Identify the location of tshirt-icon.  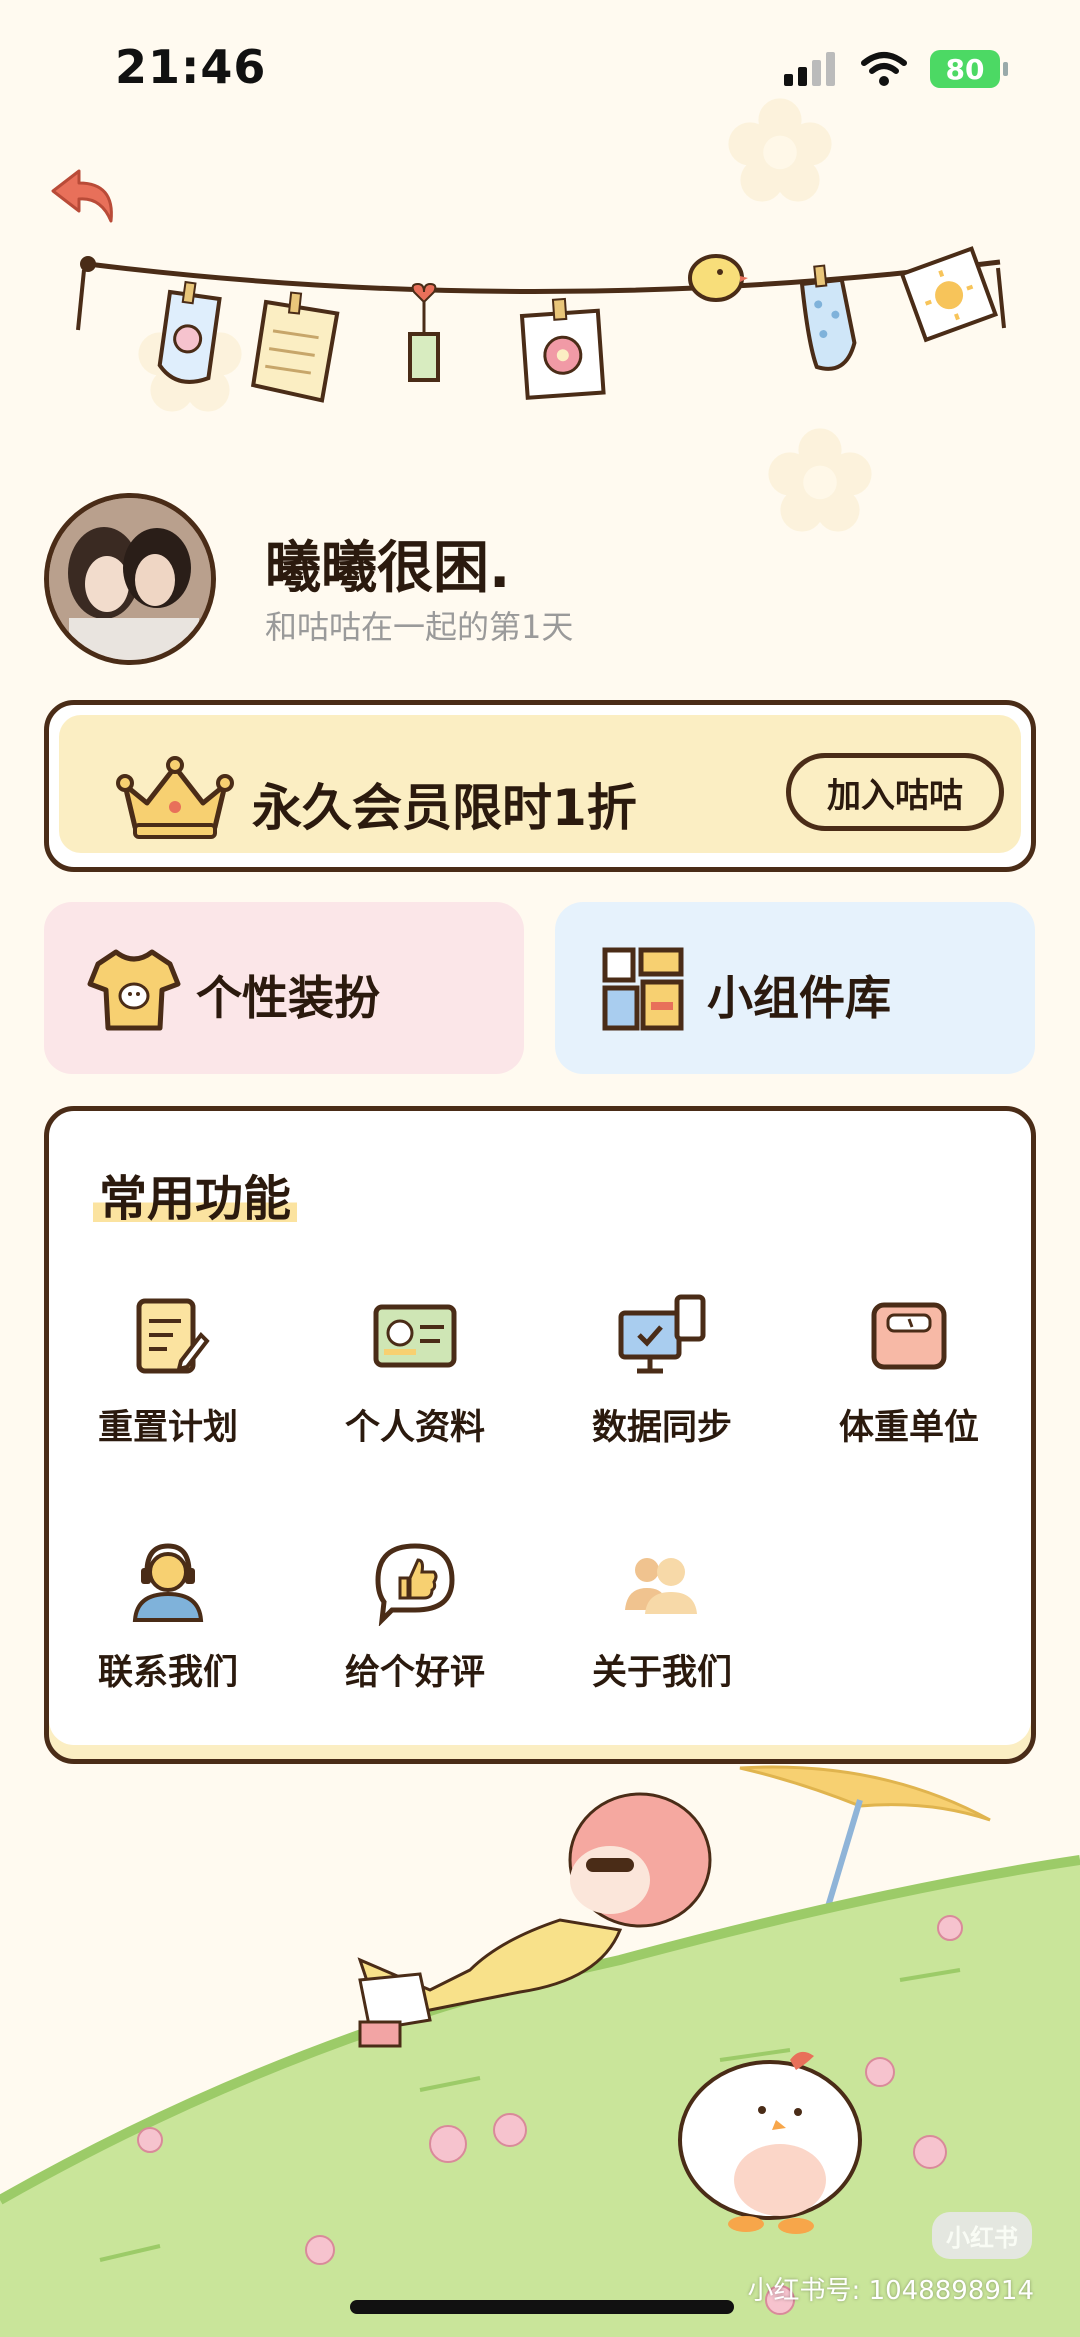
(134, 990).